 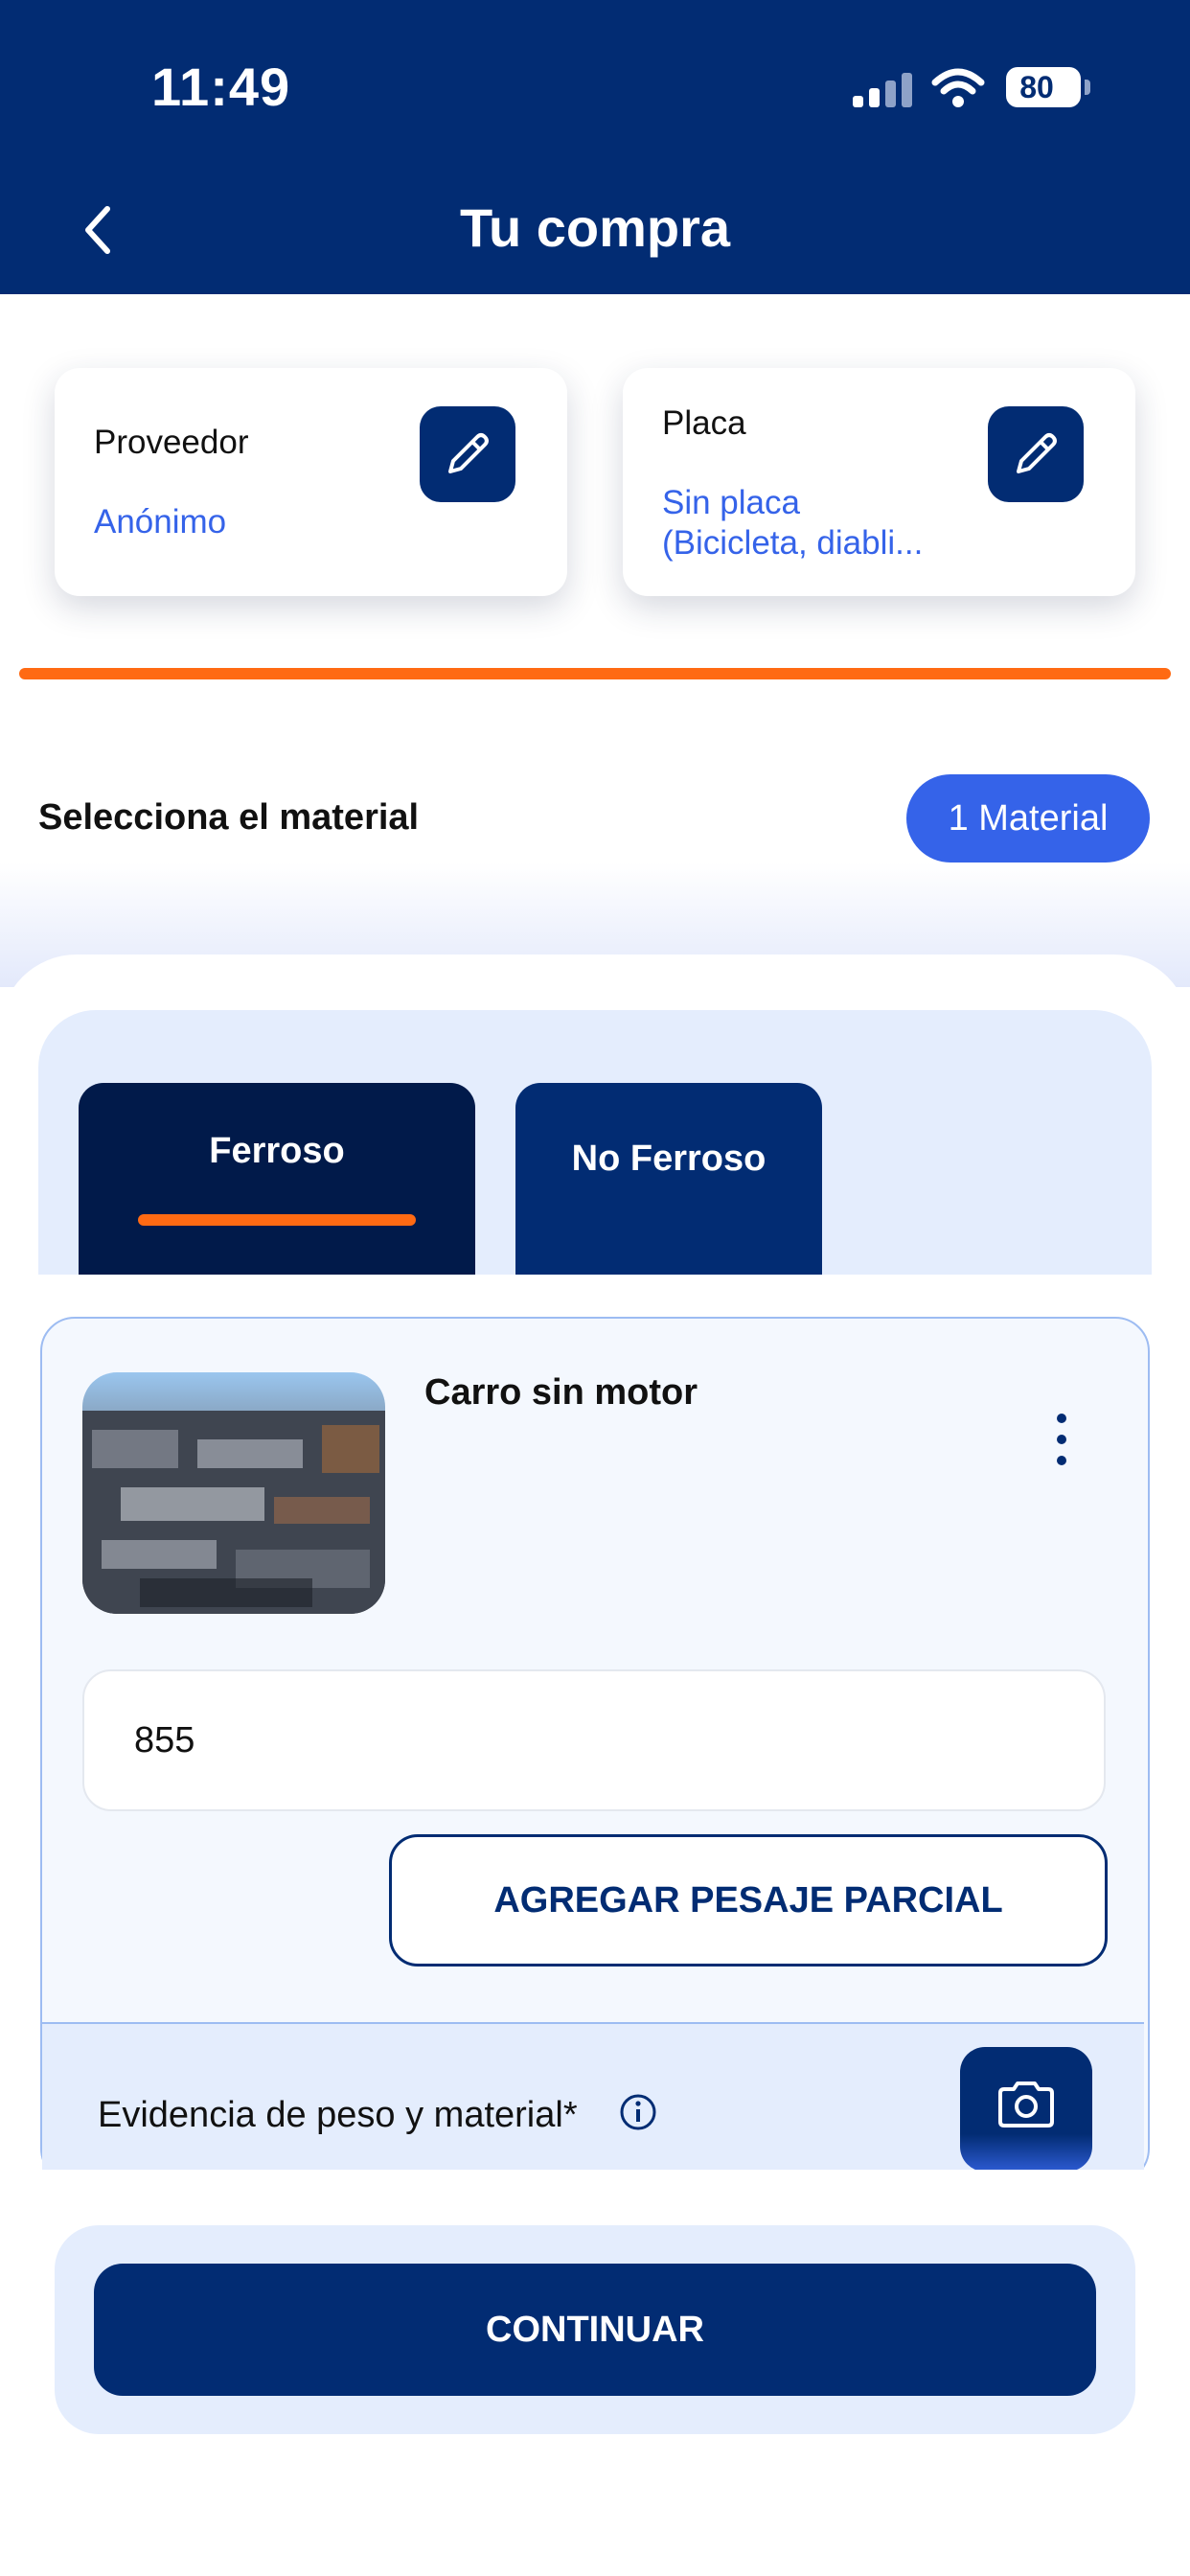 What do you see at coordinates (595, 2330) in the screenshot?
I see `continue-button: CONTINUAR` at bounding box center [595, 2330].